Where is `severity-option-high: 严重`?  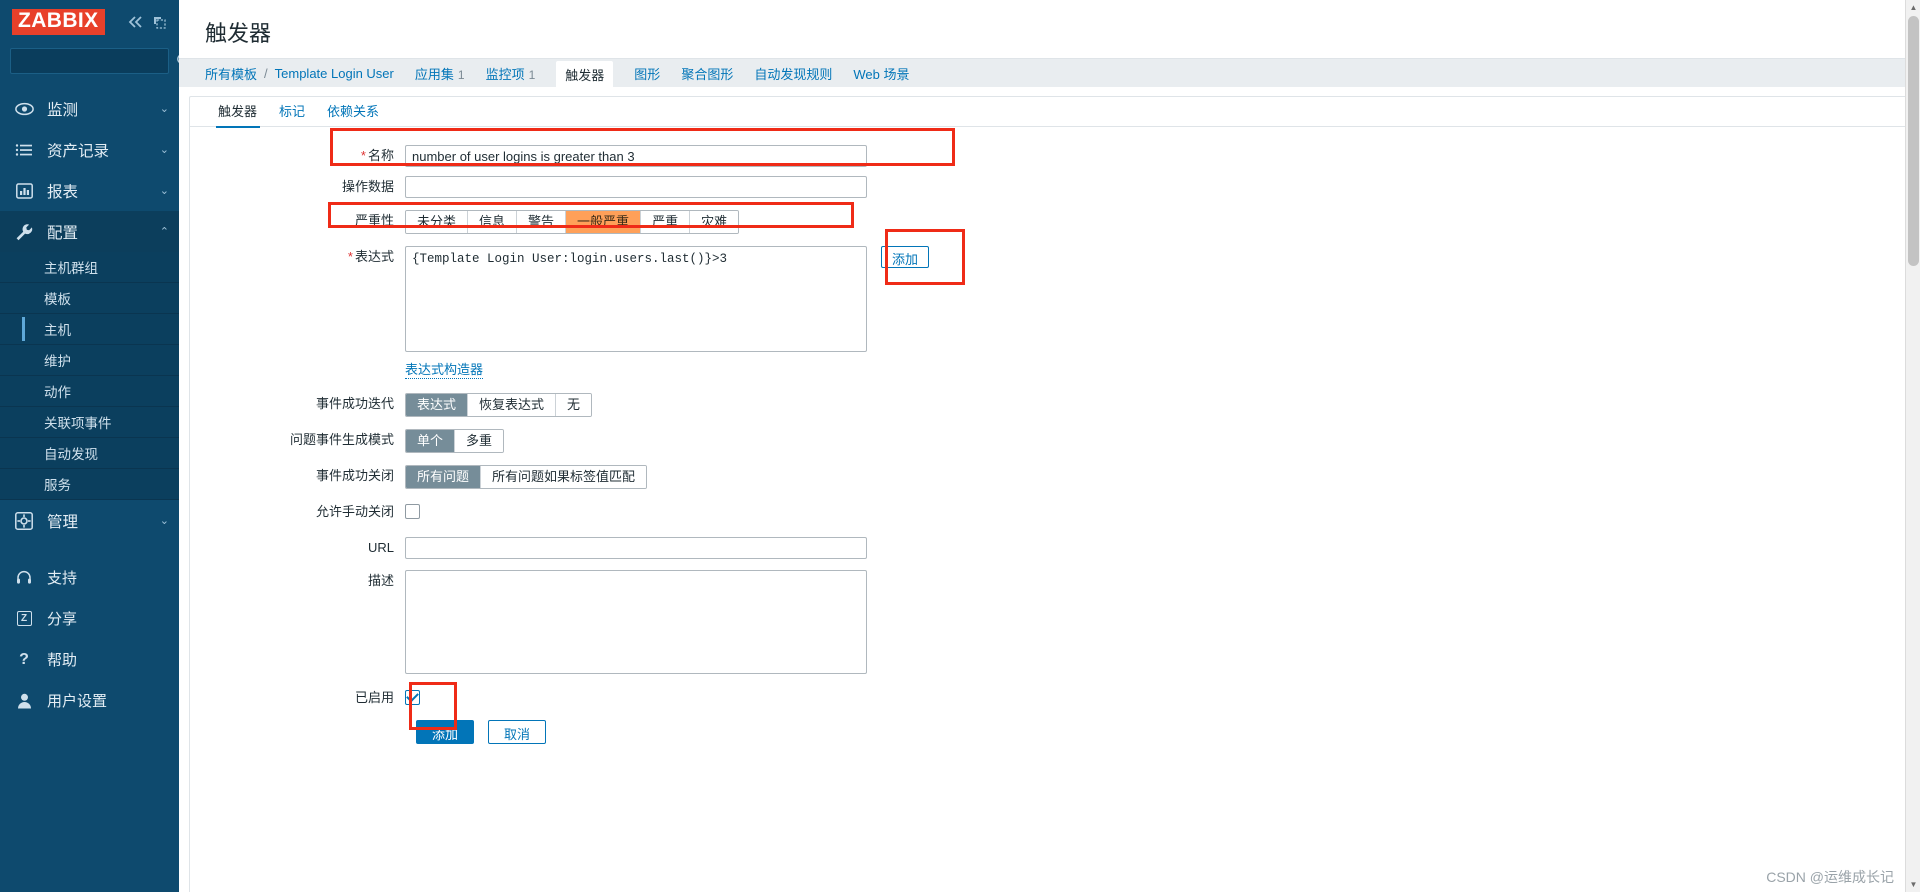 severity-option-high: 严重 is located at coordinates (665, 222).